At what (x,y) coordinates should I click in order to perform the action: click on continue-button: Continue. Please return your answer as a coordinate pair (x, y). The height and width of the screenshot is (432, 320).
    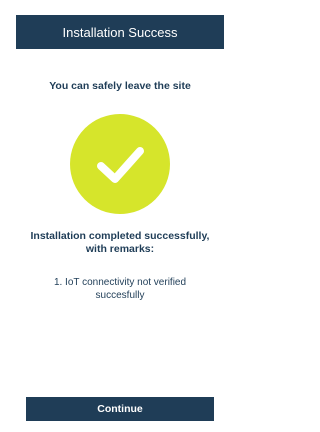
    Looking at the image, I should click on (120, 409).